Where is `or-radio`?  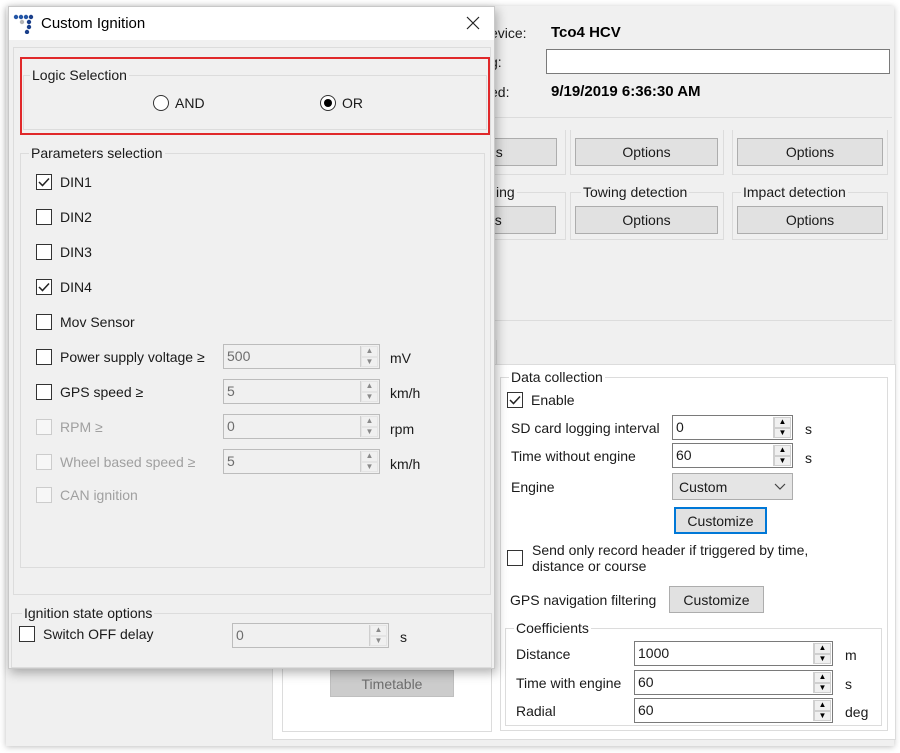
or-radio is located at coordinates (328, 103).